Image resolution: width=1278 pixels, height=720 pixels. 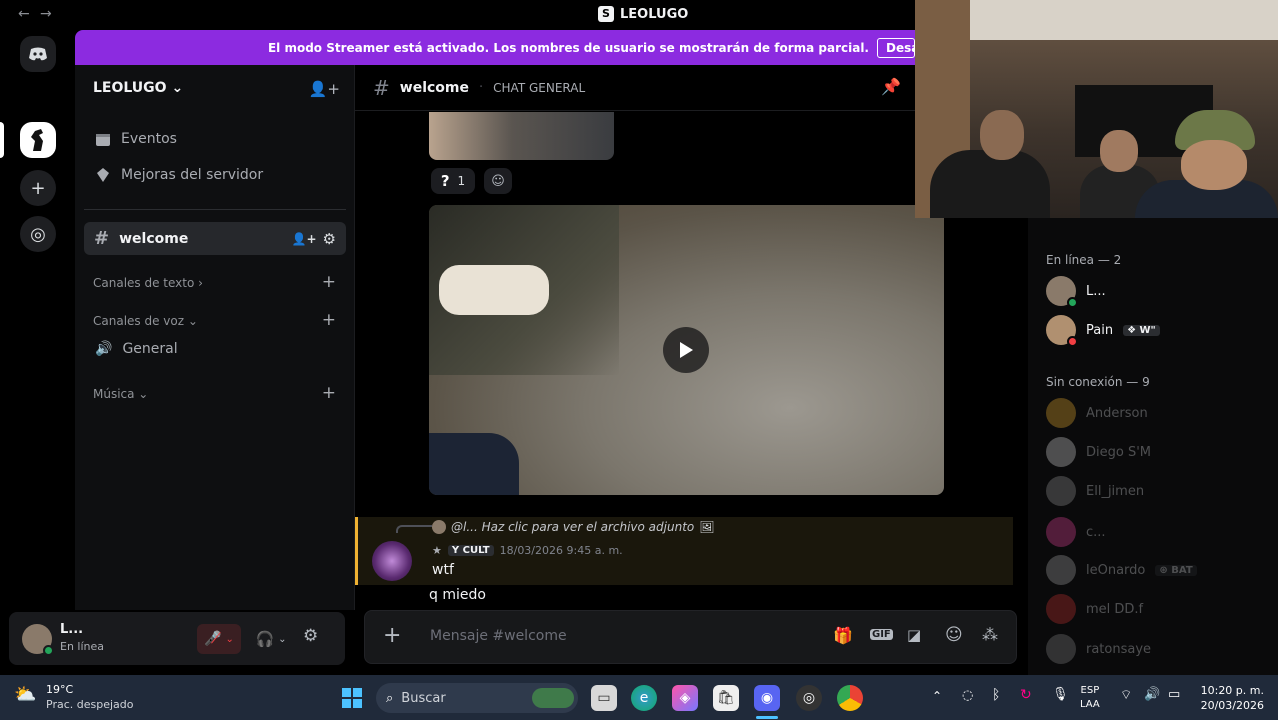 What do you see at coordinates (392, 635) in the screenshot?
I see `upload-plus-icon: +` at bounding box center [392, 635].